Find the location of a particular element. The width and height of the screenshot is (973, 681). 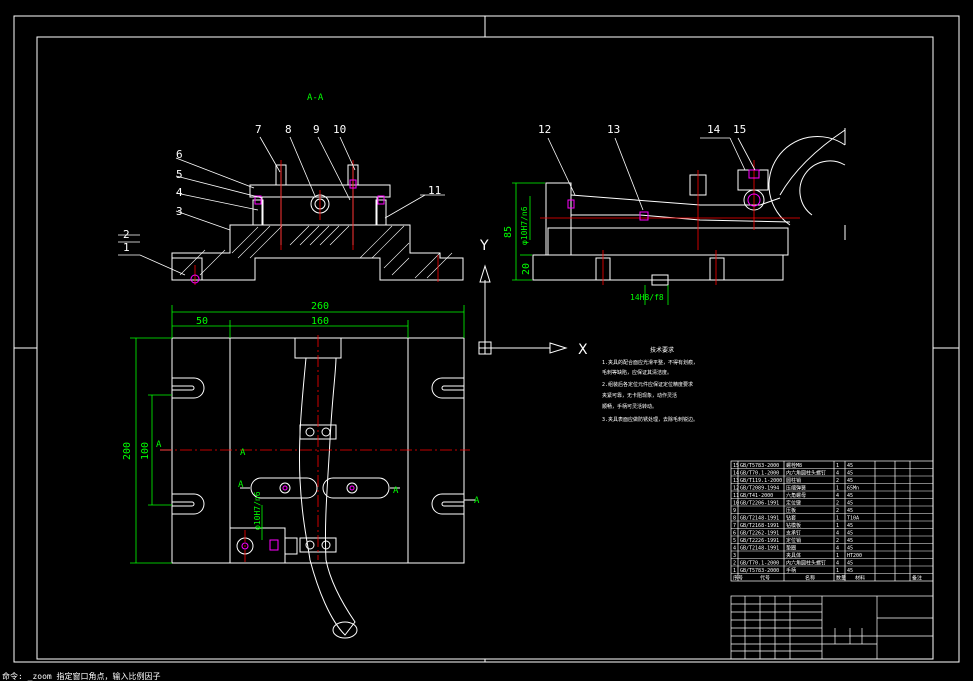

dim-span: 160 is located at coordinates (320, 321).